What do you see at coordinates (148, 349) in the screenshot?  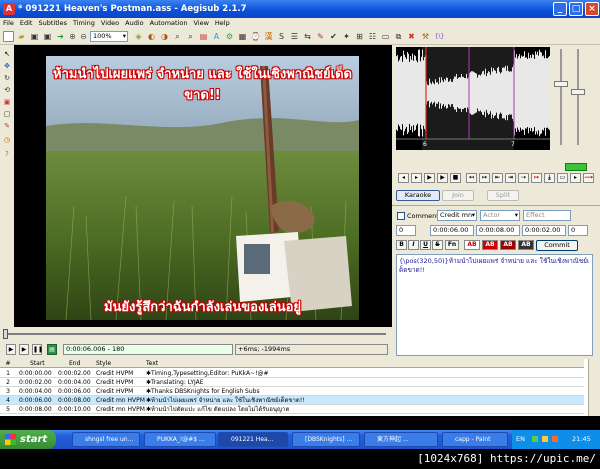 I see `video-time-field: 0:00:06.006 - 180` at bounding box center [148, 349].